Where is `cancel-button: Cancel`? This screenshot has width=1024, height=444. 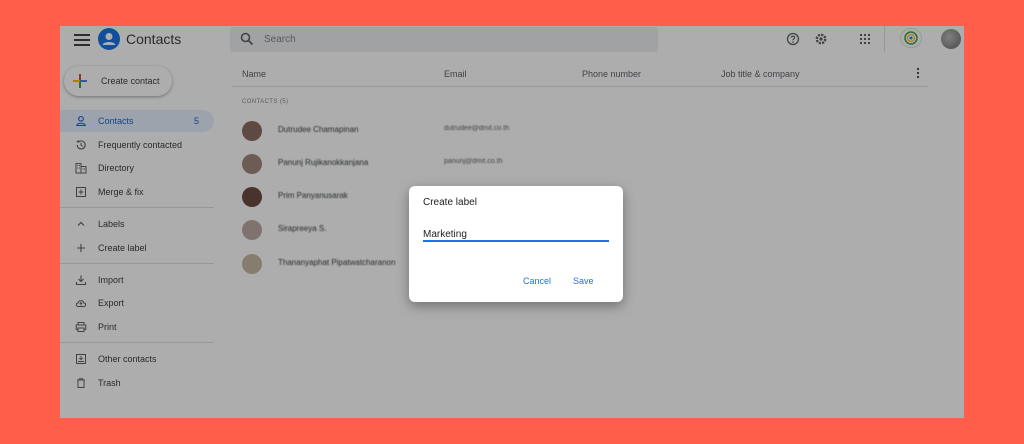
cancel-button: Cancel is located at coordinates (537, 281).